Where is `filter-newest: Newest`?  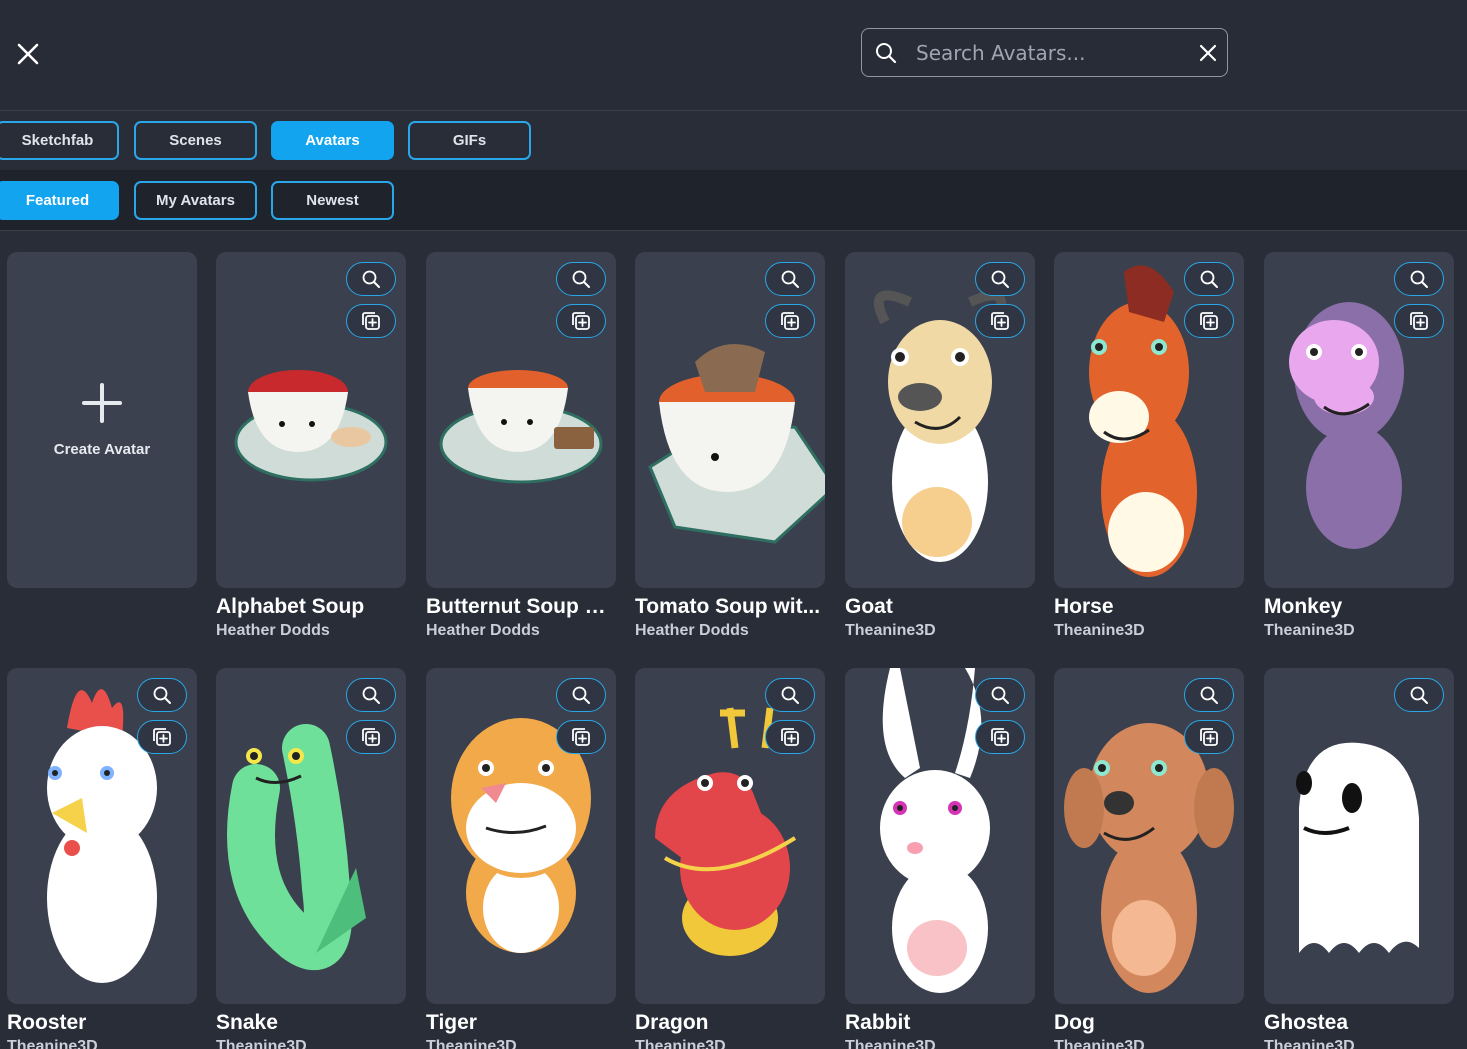
filter-newest: Newest is located at coordinates (332, 200).